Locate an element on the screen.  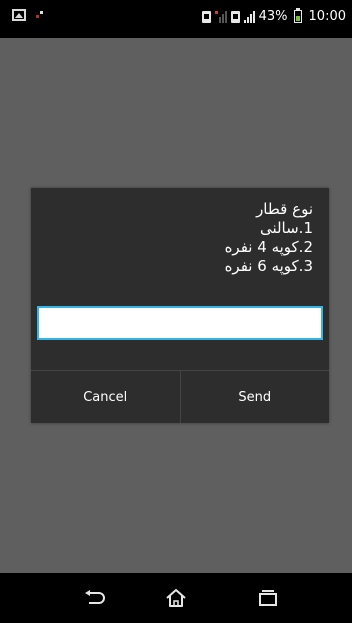
message-line: 1.سالنی is located at coordinates (286, 228).